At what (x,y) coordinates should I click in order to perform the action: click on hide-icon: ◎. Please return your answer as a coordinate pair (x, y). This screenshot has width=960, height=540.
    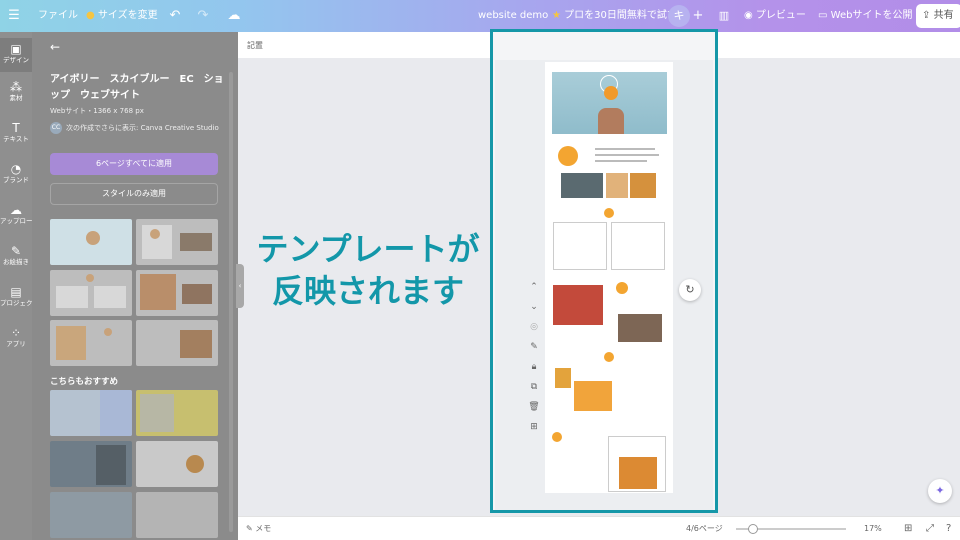
    Looking at the image, I should click on (534, 332).